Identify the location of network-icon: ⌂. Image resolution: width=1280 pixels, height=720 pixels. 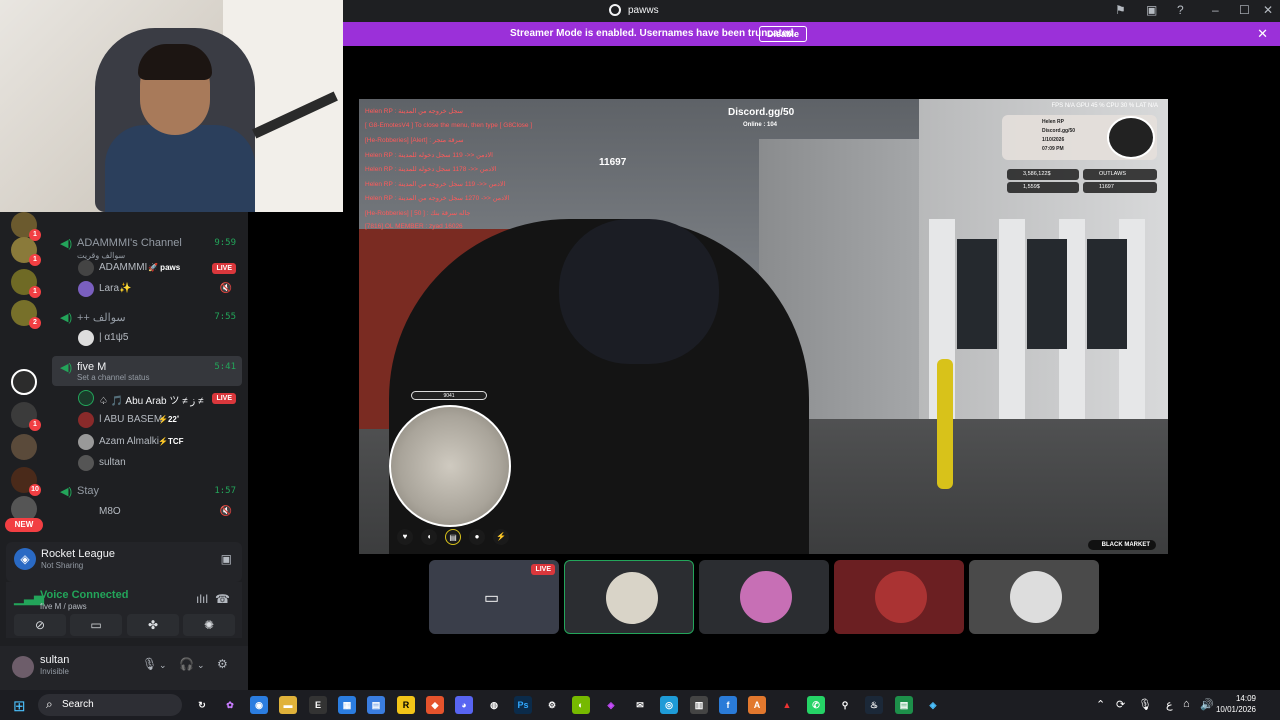
(1186, 704).